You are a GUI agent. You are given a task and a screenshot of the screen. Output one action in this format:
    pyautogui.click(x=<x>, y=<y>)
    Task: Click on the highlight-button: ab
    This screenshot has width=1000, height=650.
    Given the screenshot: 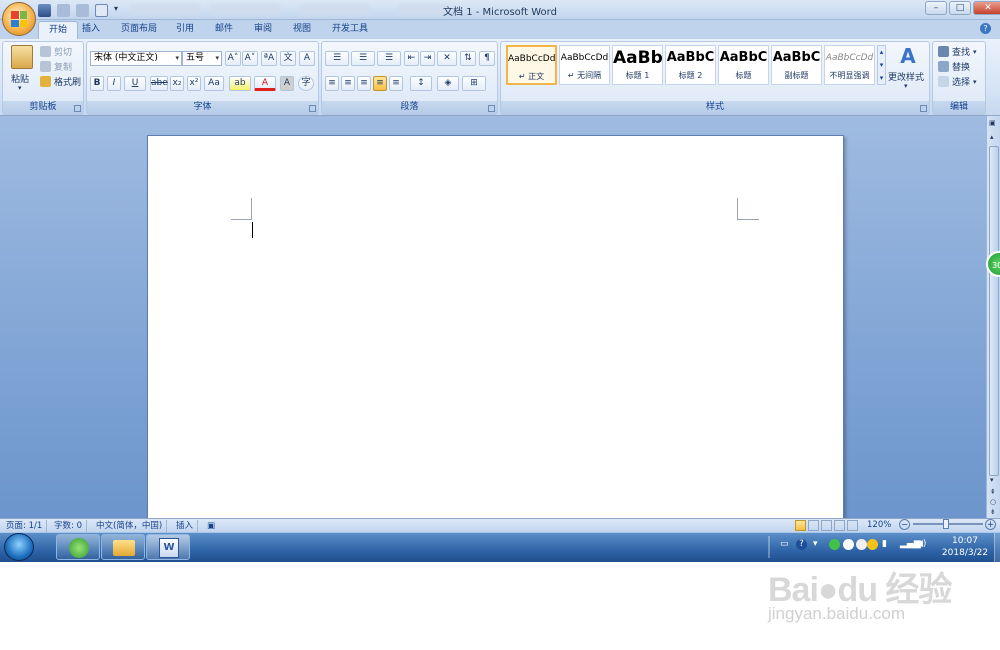 What is the action you would take?
    pyautogui.click(x=240, y=83)
    